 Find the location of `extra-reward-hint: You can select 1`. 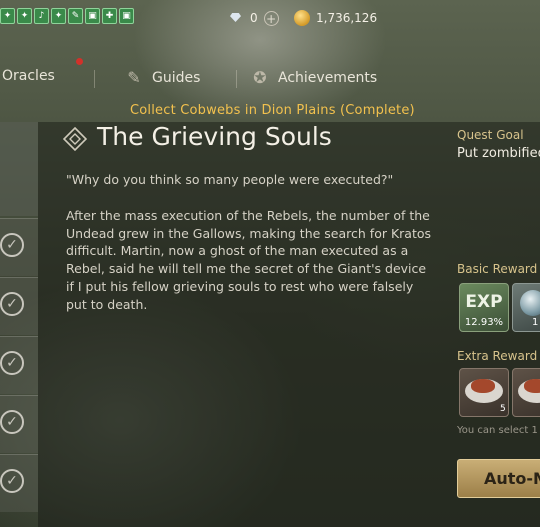

extra-reward-hint: You can select 1 is located at coordinates (497, 430).